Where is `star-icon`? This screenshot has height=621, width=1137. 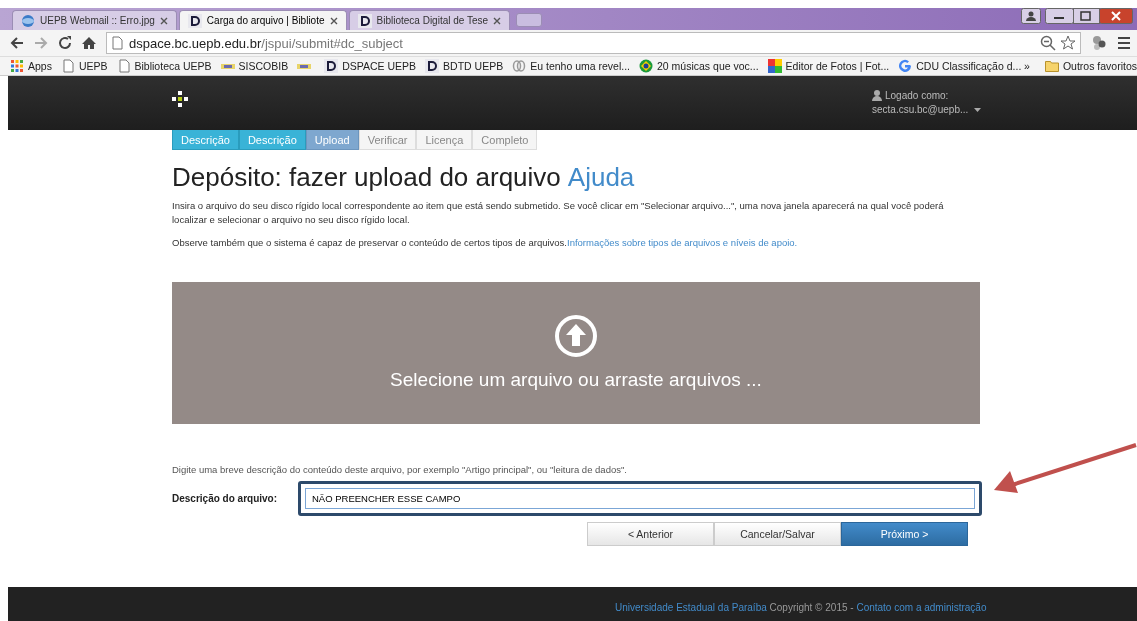
star-icon is located at coordinates (1068, 43).